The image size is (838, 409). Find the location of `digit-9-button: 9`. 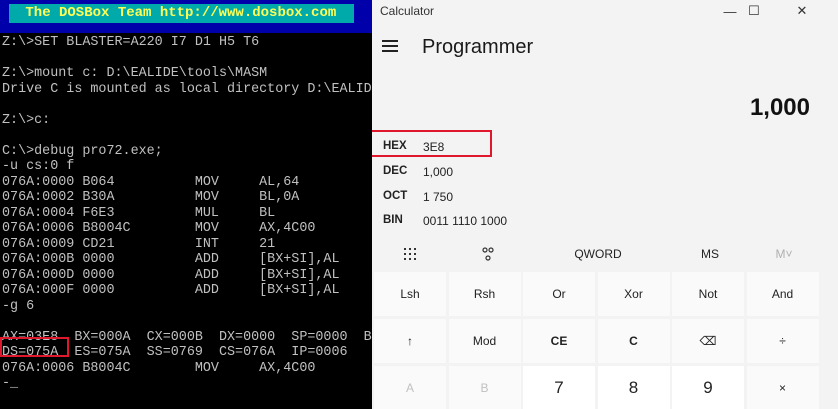

digit-9-button: 9 is located at coordinates (708, 387).